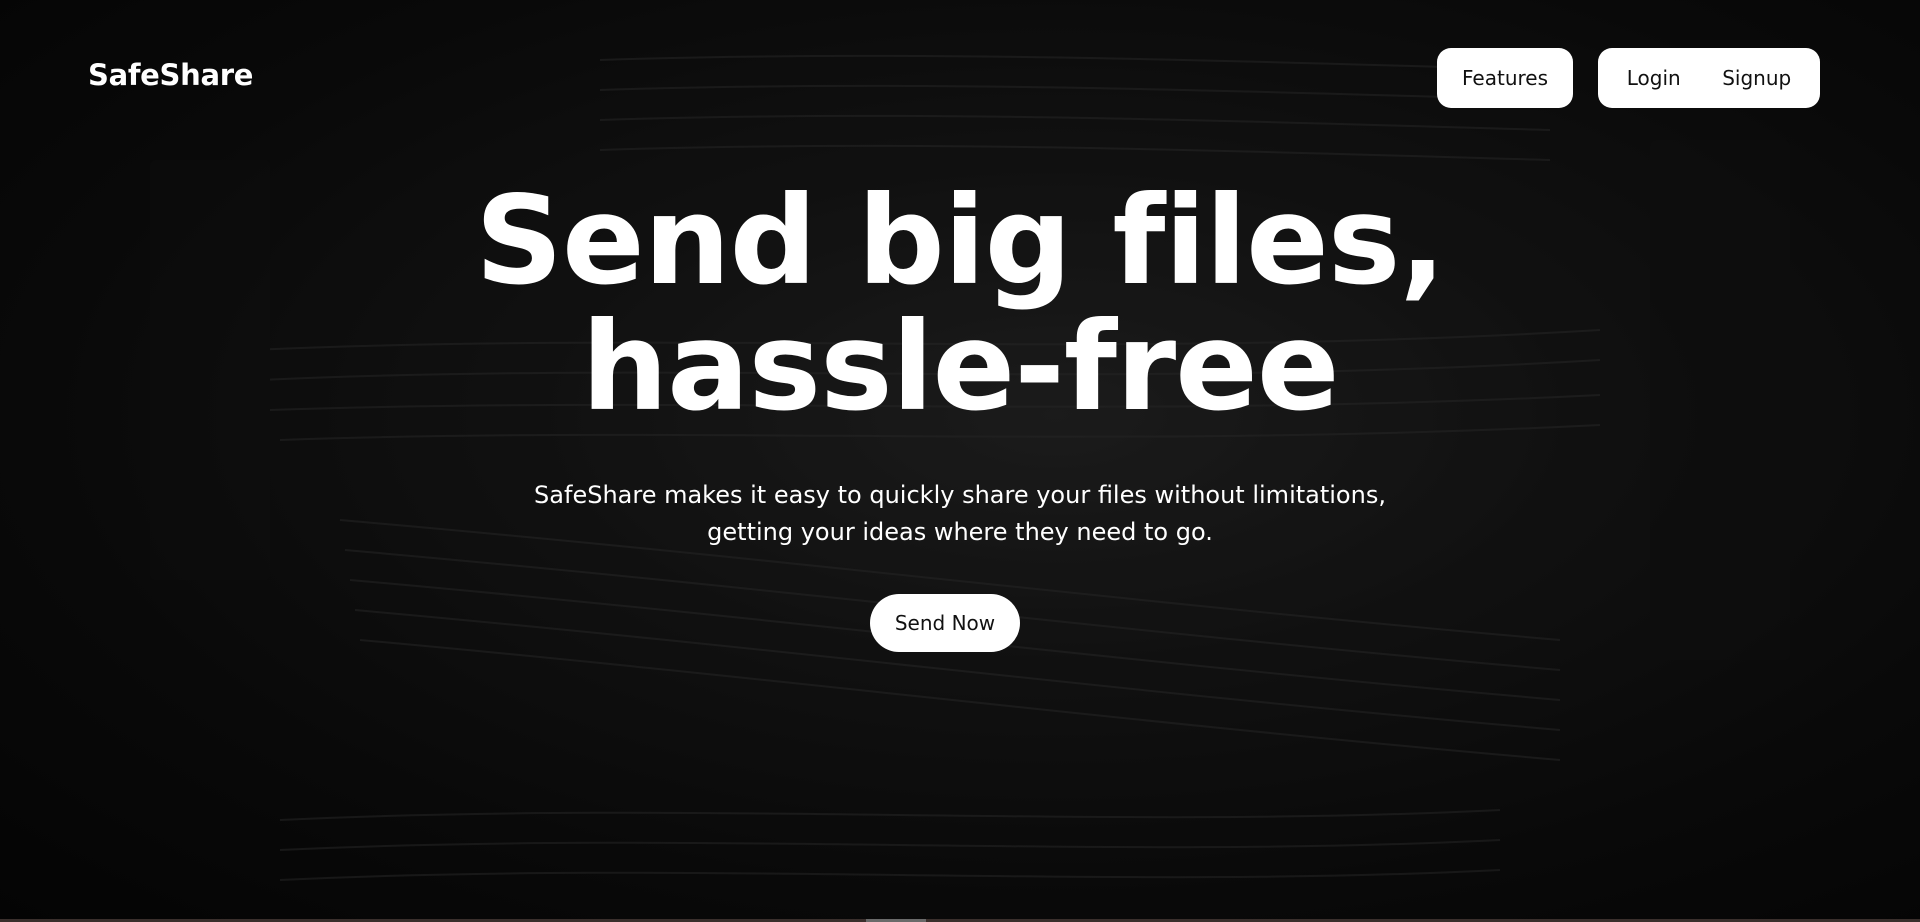  What do you see at coordinates (945, 623) in the screenshot?
I see `send-now-button: Send Now` at bounding box center [945, 623].